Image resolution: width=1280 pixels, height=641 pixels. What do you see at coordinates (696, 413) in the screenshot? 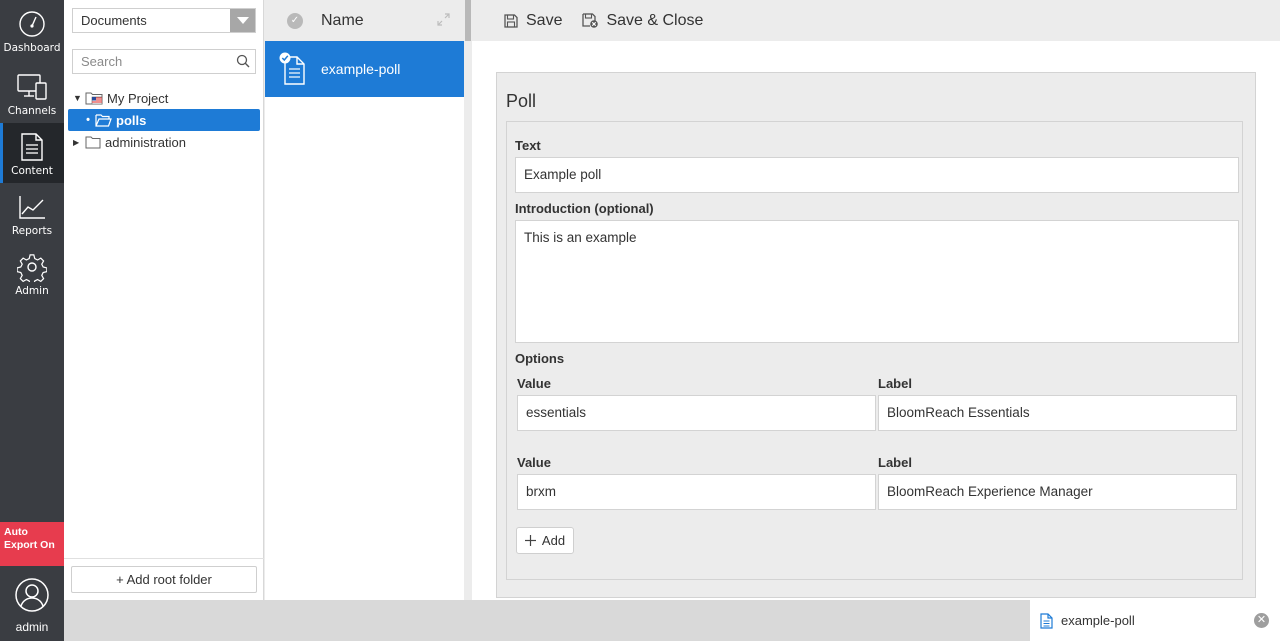
I see `option-value-input: essentials` at bounding box center [696, 413].